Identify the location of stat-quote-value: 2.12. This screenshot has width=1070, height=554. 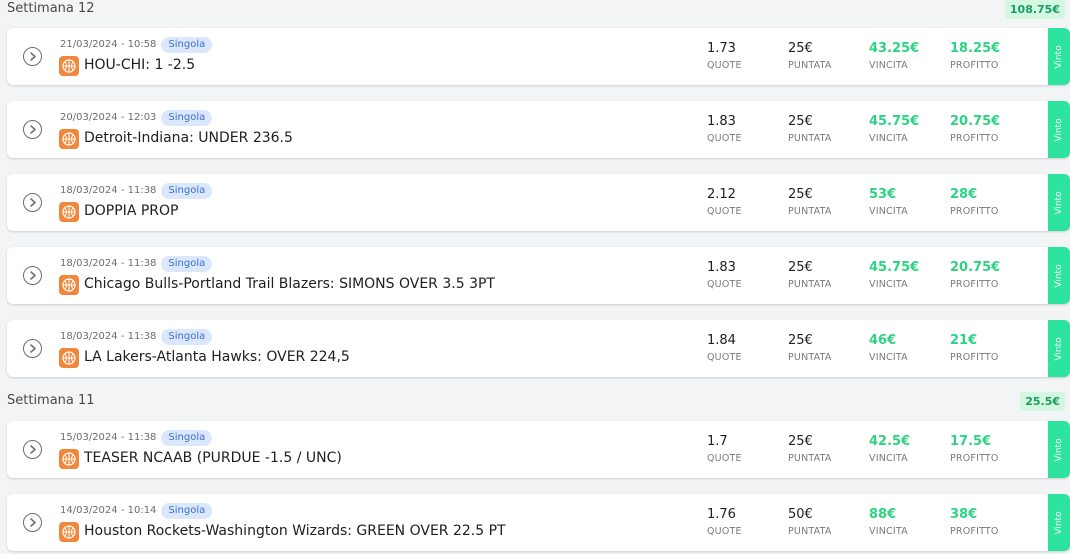
(721, 194).